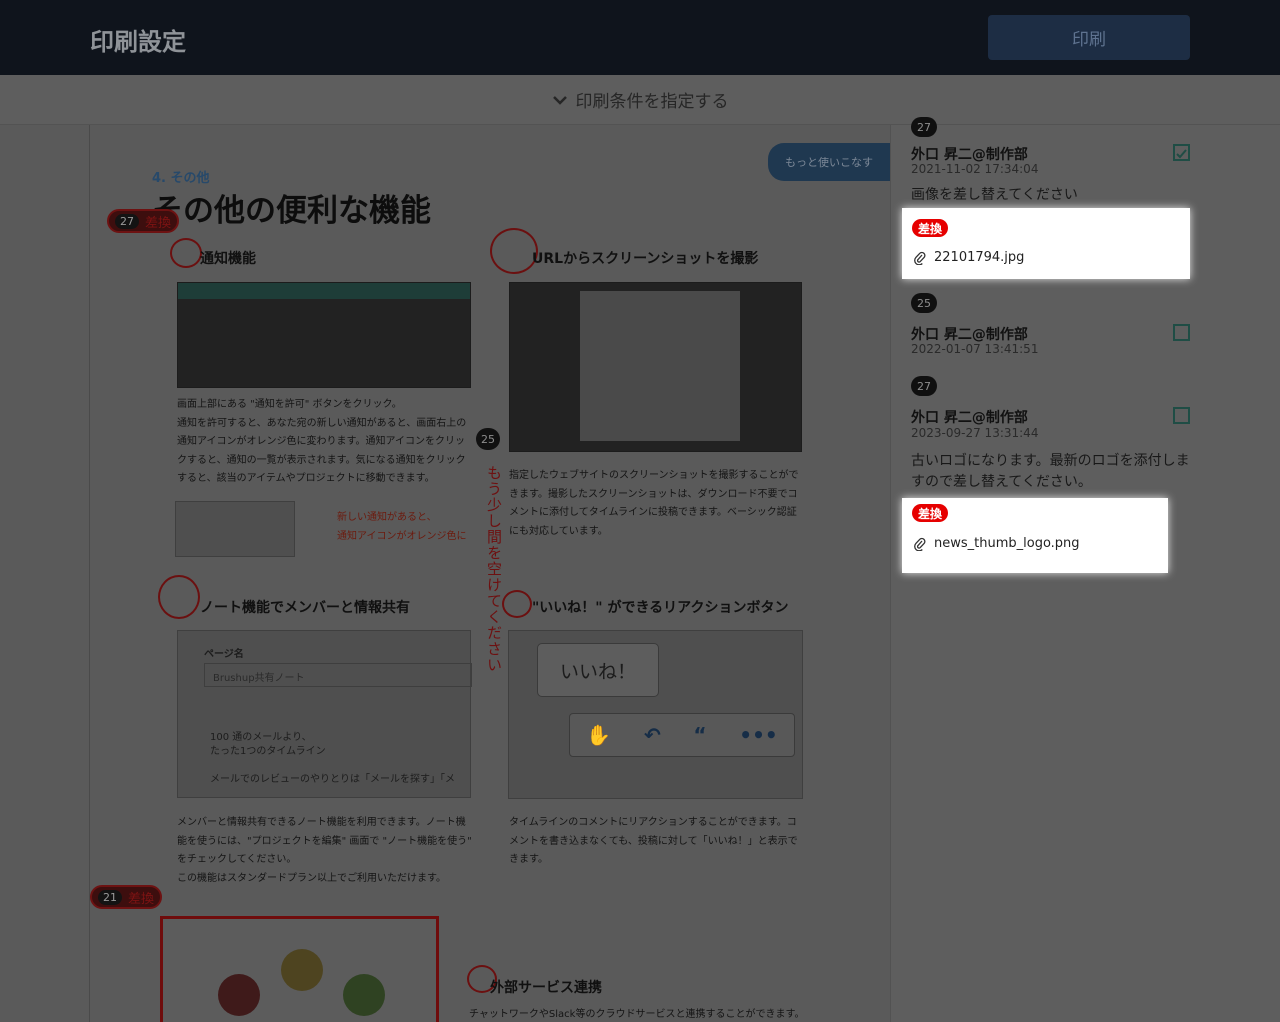 The width and height of the screenshot is (1280, 1022). What do you see at coordinates (181, 178) in the screenshot?
I see `doc-subtitle: 4. その他` at bounding box center [181, 178].